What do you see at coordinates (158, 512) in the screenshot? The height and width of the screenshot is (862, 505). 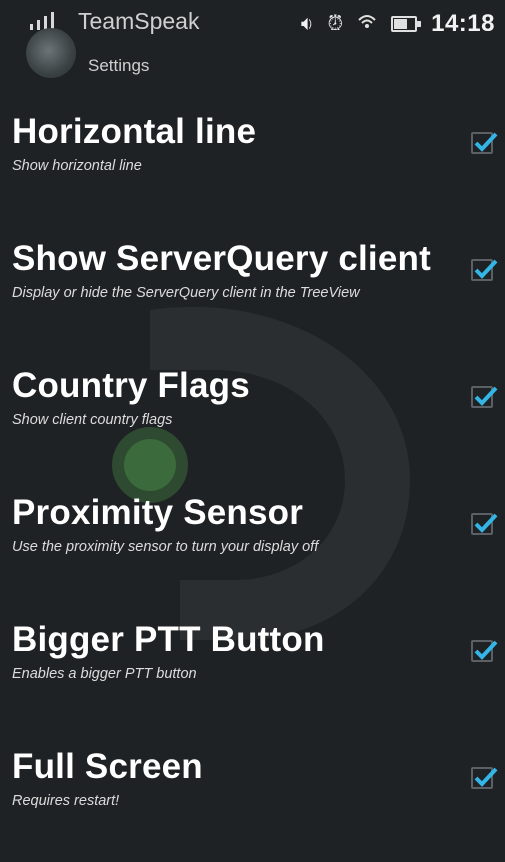 I see `setting-title: Proximity Sensor` at bounding box center [158, 512].